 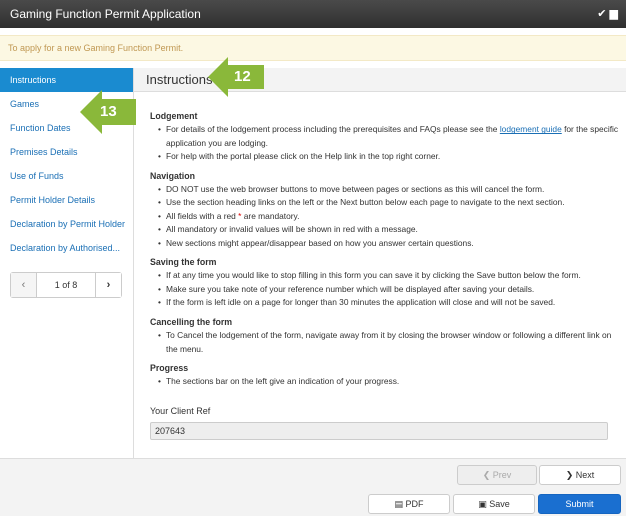 What do you see at coordinates (400, 504) in the screenshot?
I see `printer-icon: ▤` at bounding box center [400, 504].